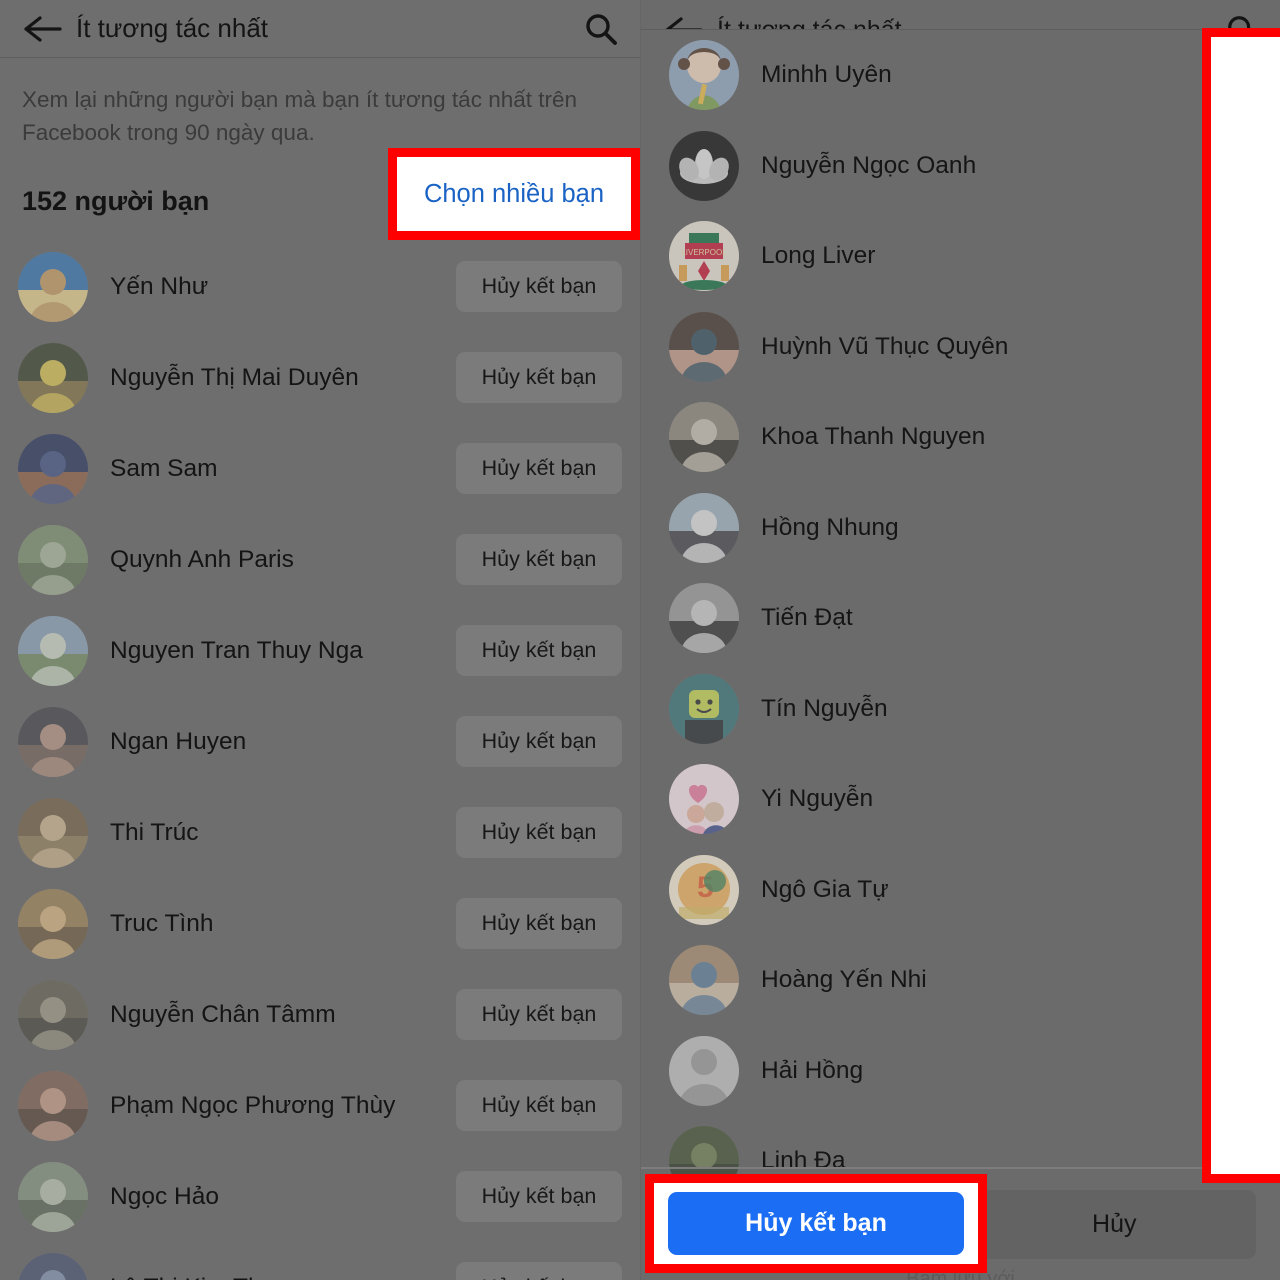  Describe the element at coordinates (960, 1071) in the screenshot. I see `selectable-friend-row: Hải Hồng` at that location.